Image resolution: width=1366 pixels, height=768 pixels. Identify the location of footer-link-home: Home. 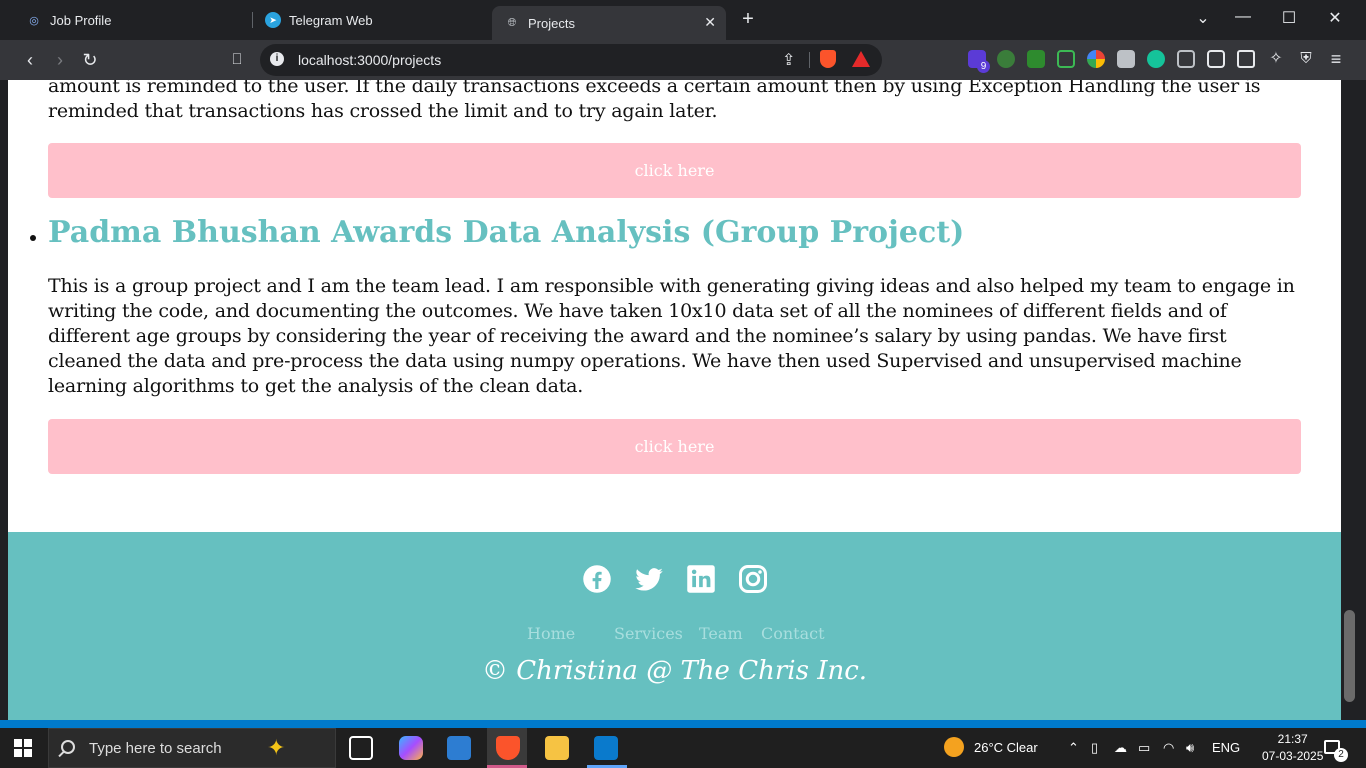
(551, 633).